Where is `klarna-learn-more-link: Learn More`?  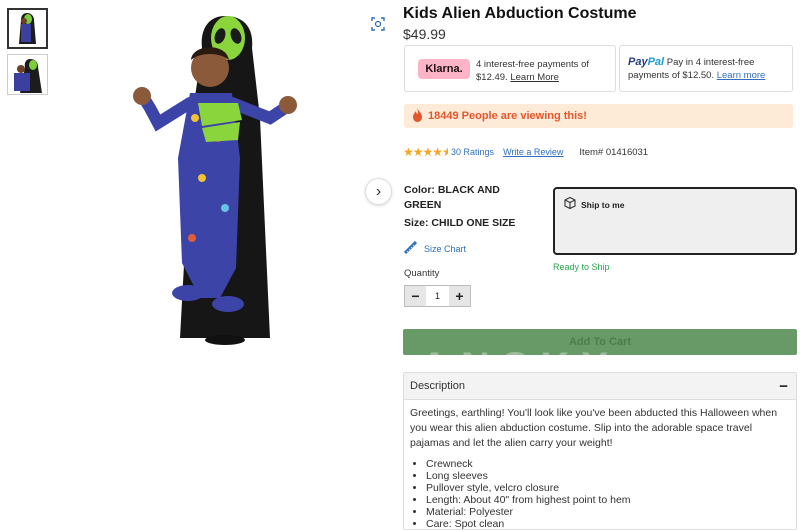 klarna-learn-more-link: Learn More is located at coordinates (534, 77).